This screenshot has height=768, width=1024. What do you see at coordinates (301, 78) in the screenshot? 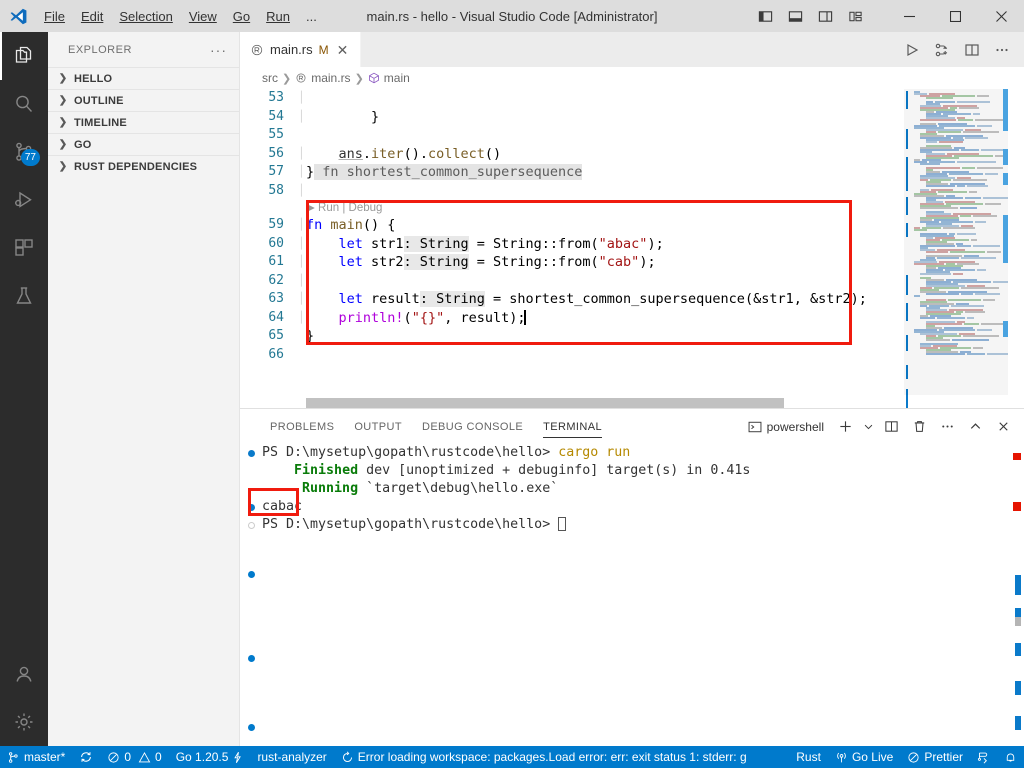
I see `rust-file-icon` at bounding box center [301, 78].